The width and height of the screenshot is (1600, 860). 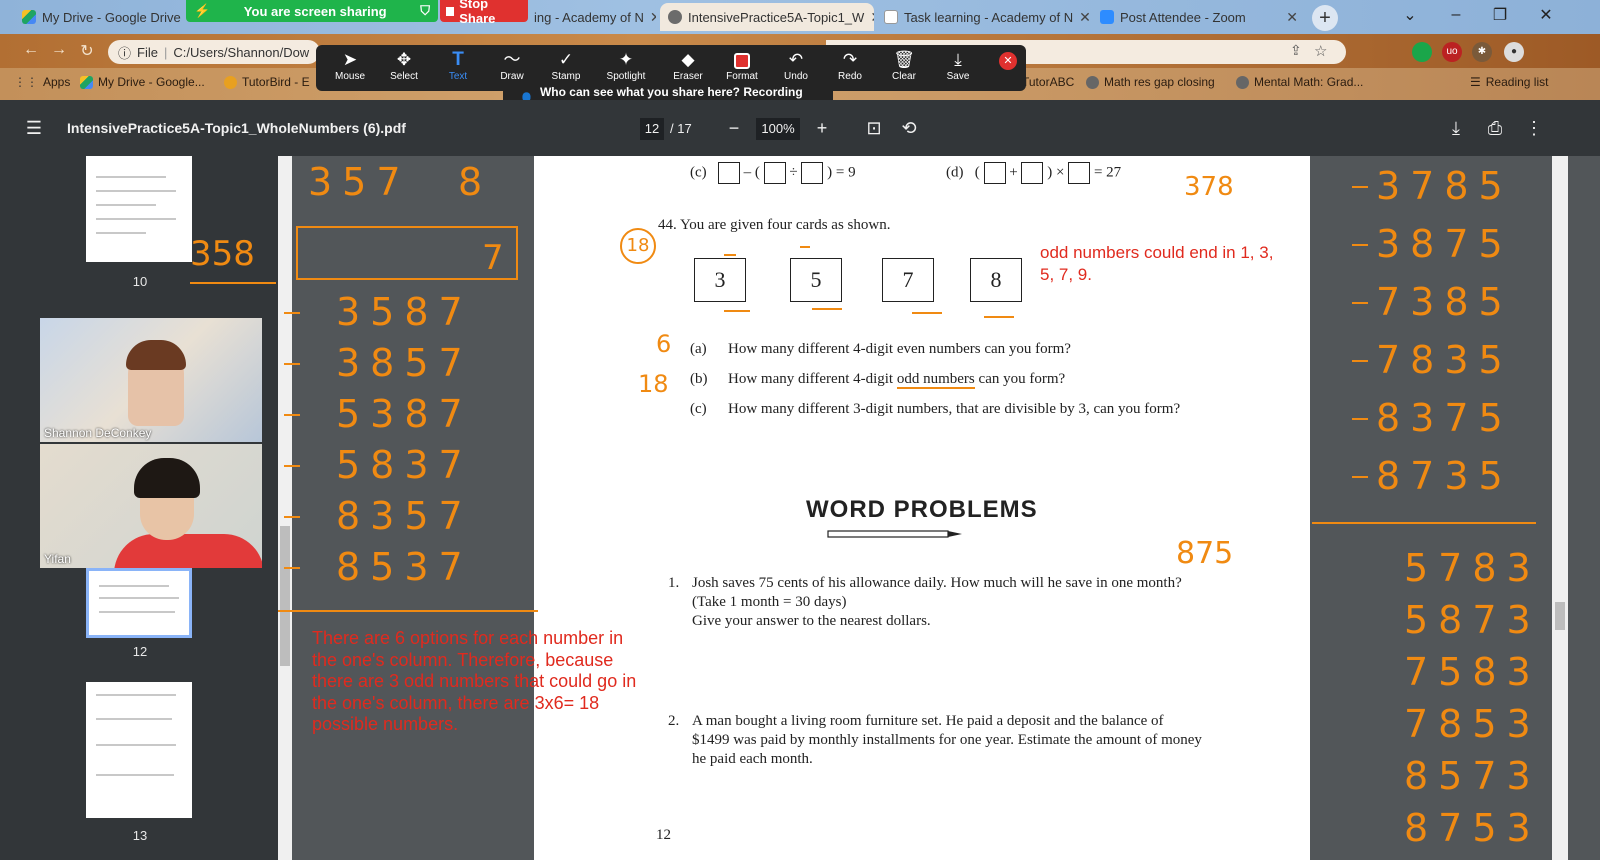 What do you see at coordinates (1456, 128) in the screenshot?
I see `download-icon: ⤓` at bounding box center [1456, 128].